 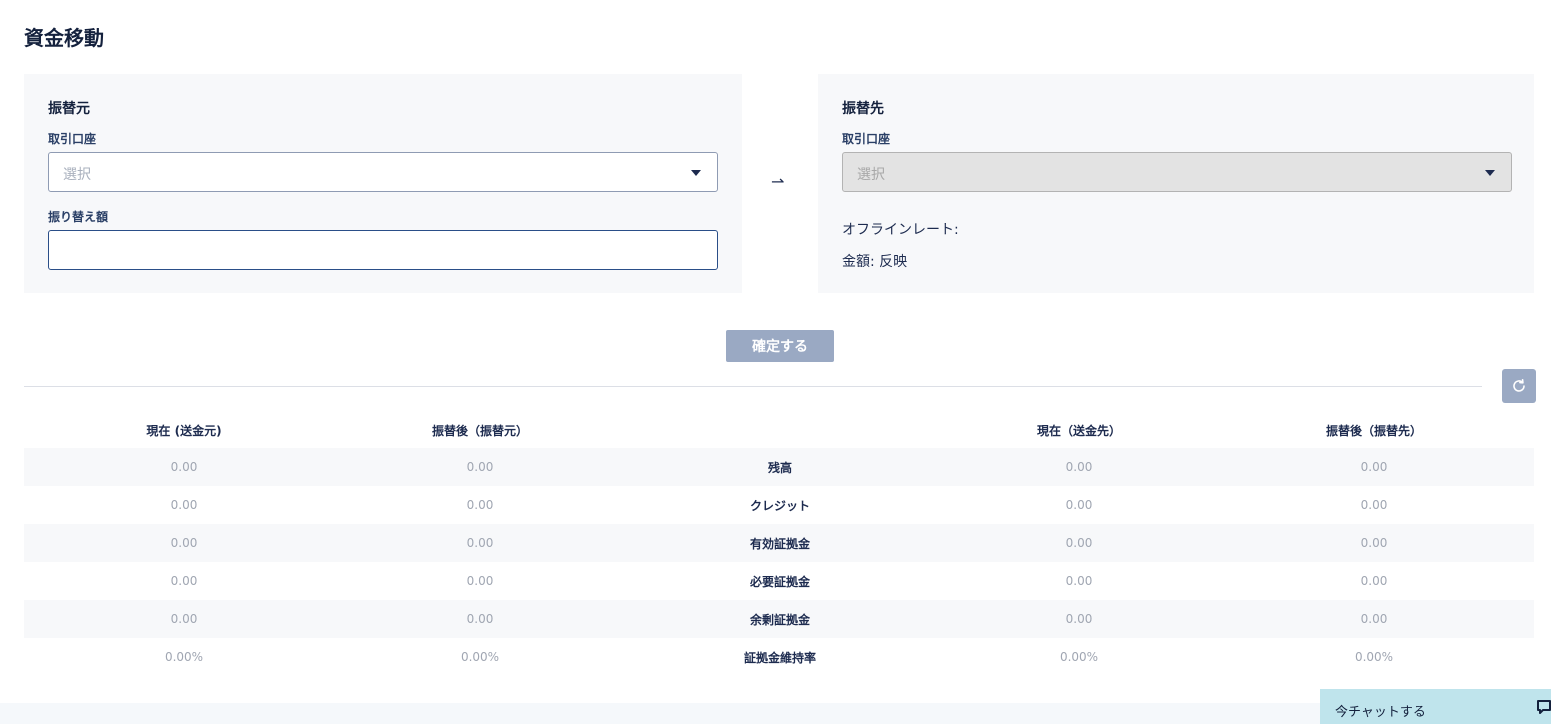 I want to click on row-label: 有効証拠金, so click(x=779, y=543).